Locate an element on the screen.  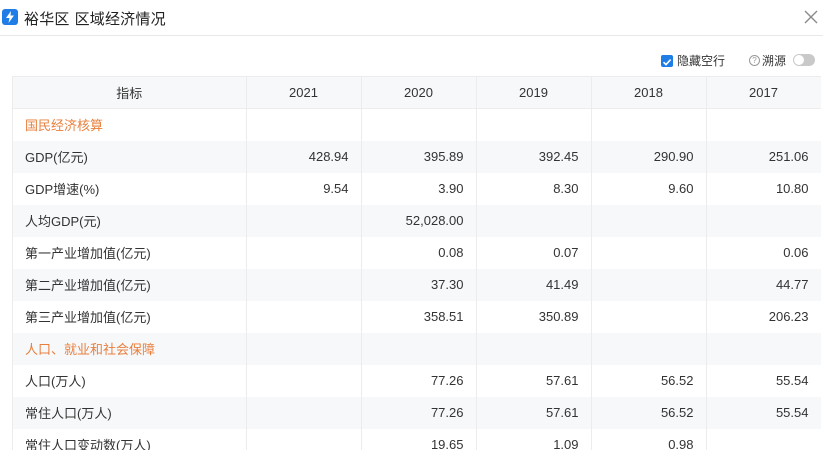
table-cell: 395.89 is located at coordinates (419, 156).